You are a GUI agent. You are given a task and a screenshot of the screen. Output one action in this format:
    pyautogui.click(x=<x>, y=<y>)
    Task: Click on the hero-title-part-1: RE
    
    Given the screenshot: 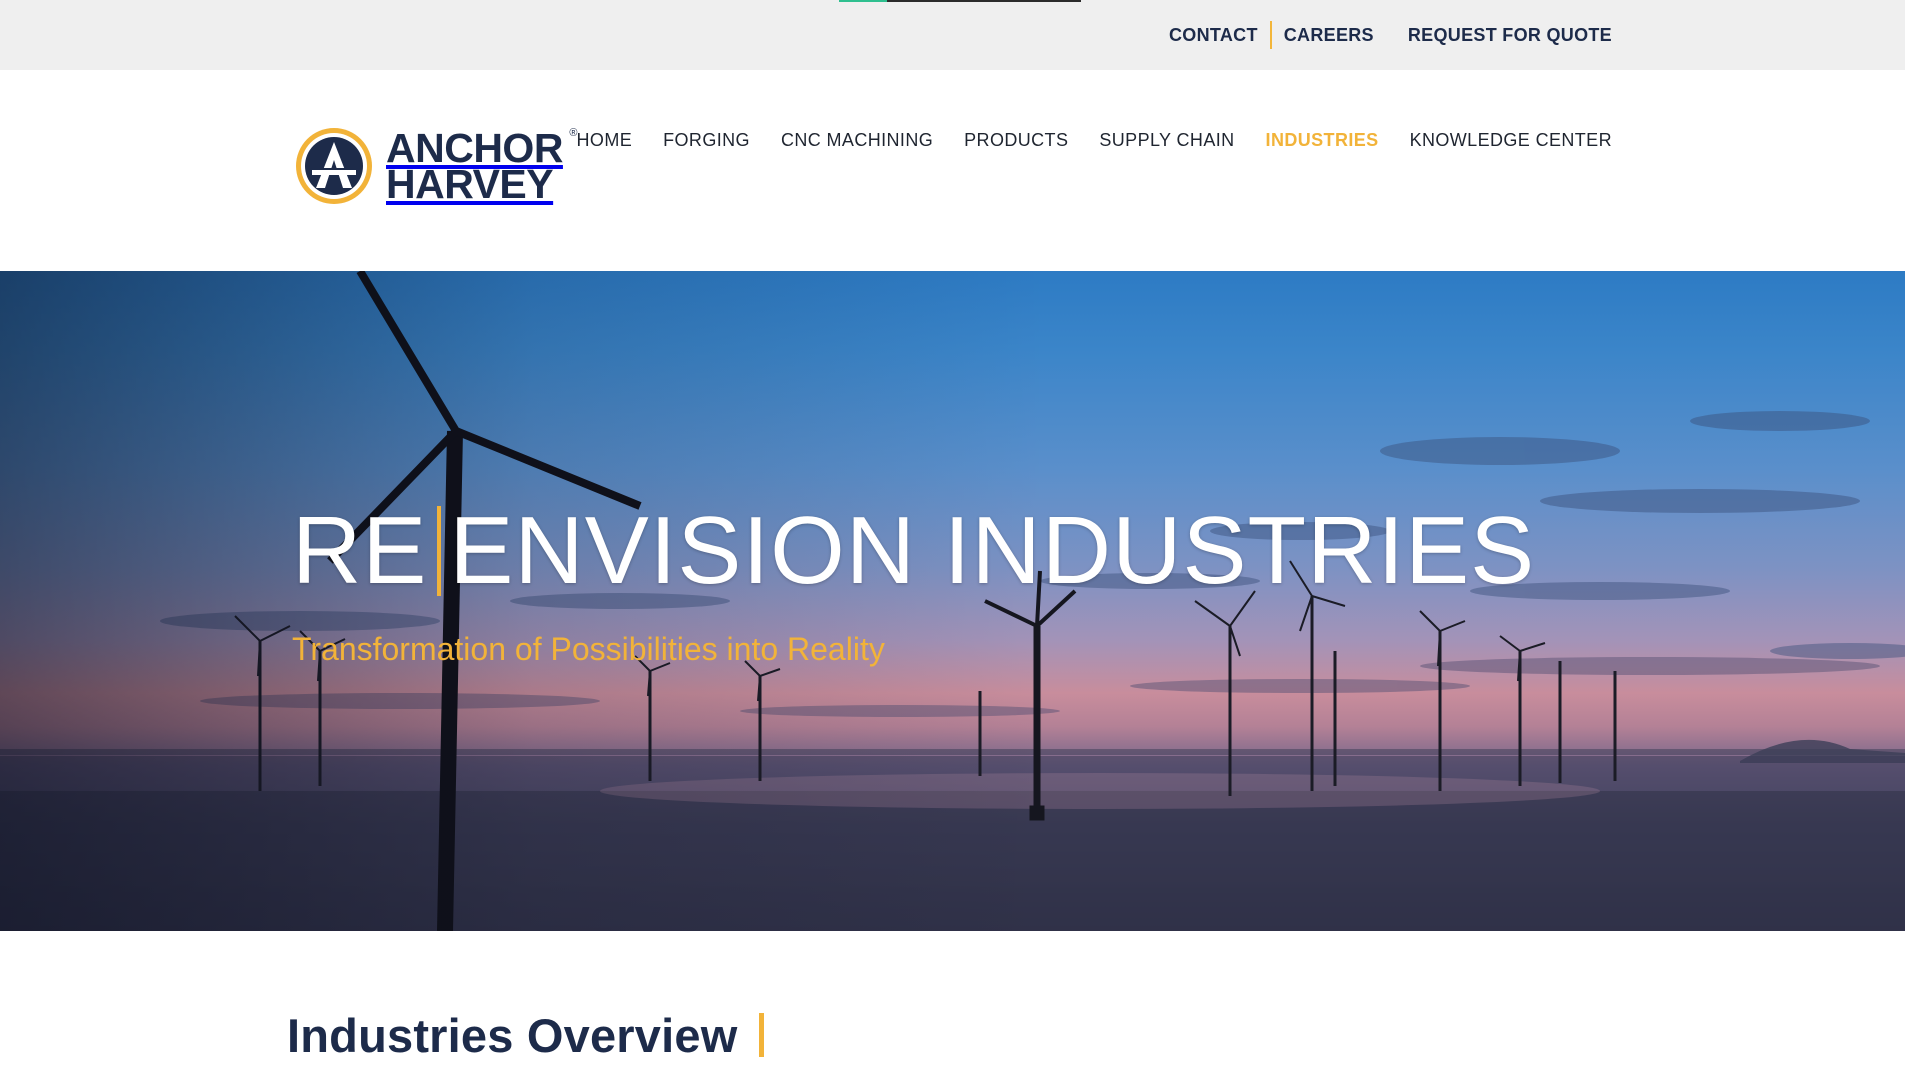 What is the action you would take?
    pyautogui.click(x=360, y=550)
    